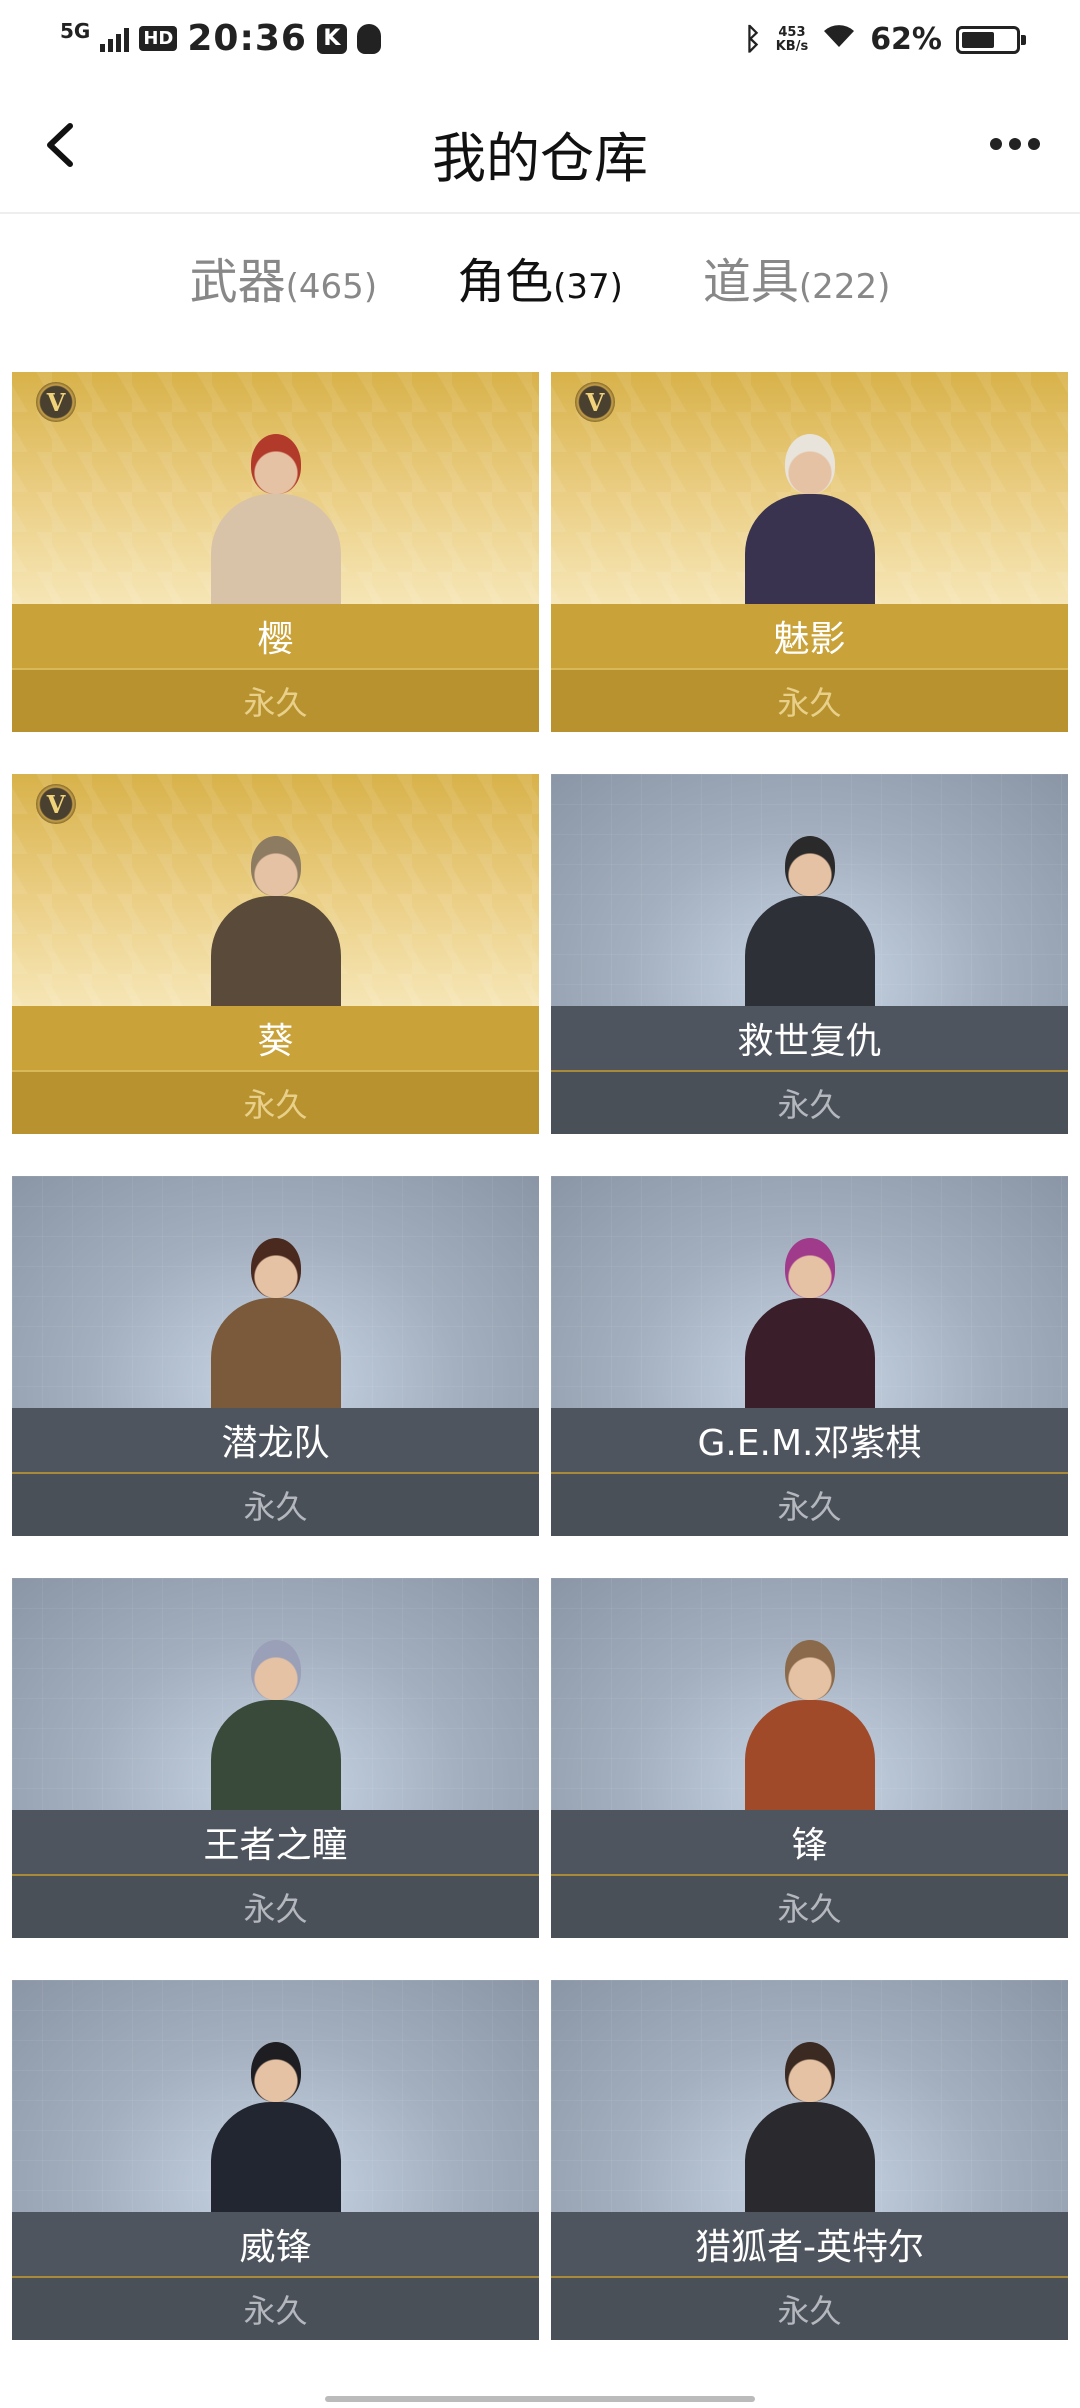 Image resolution: width=1080 pixels, height=2408 pixels. I want to click on speed-value: 453, so click(792, 32).